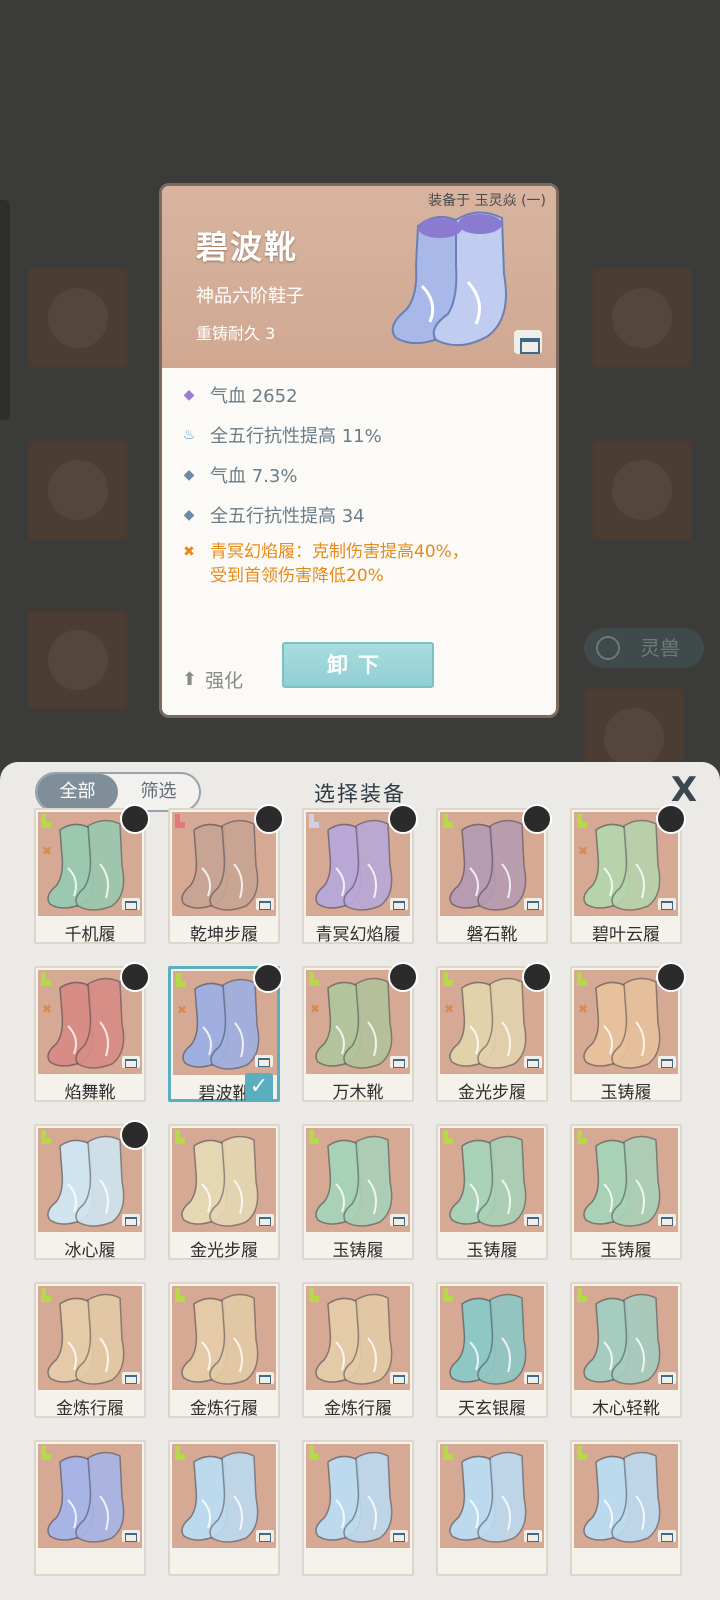 Image resolution: width=720 pixels, height=1600 pixels. I want to click on stat-text: 气血 2652, so click(254, 396).